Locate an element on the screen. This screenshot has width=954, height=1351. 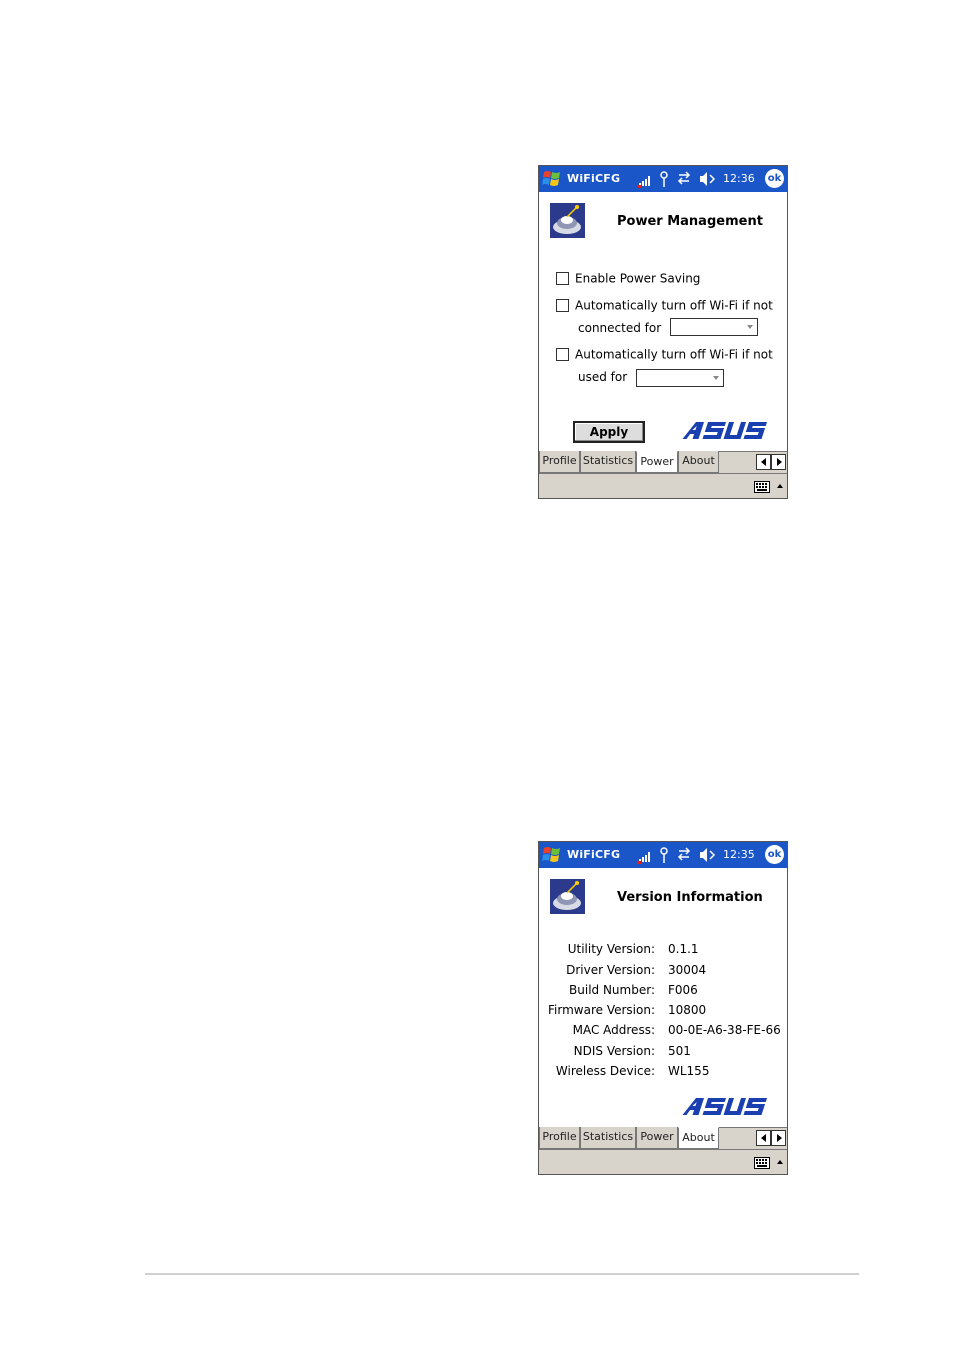
clock-time: 12:36 is located at coordinates (739, 178).